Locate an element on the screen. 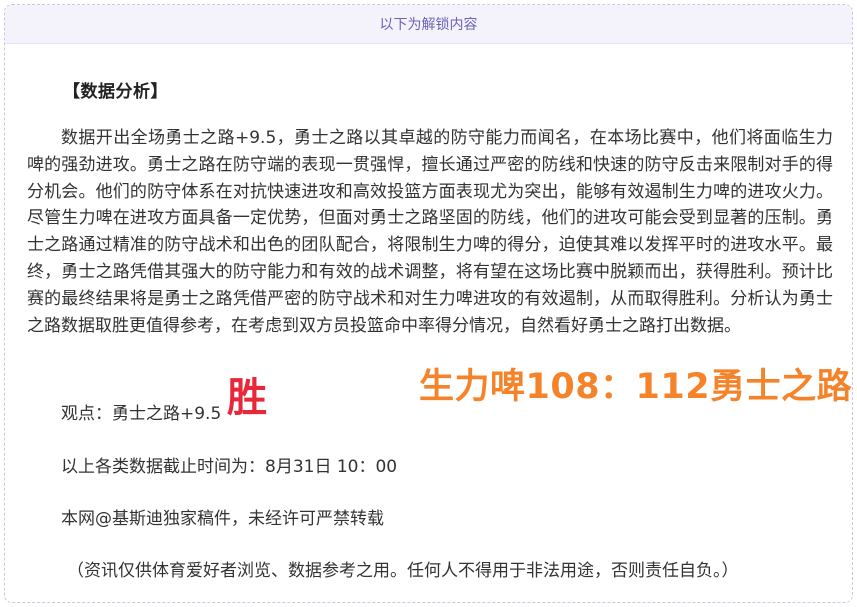 The image size is (857, 607). disclaimer-line: （资讯仅供体育爱好者浏览、数据参考之用。任何人不得用于非法用途，否则责任自负。） is located at coordinates (403, 571).